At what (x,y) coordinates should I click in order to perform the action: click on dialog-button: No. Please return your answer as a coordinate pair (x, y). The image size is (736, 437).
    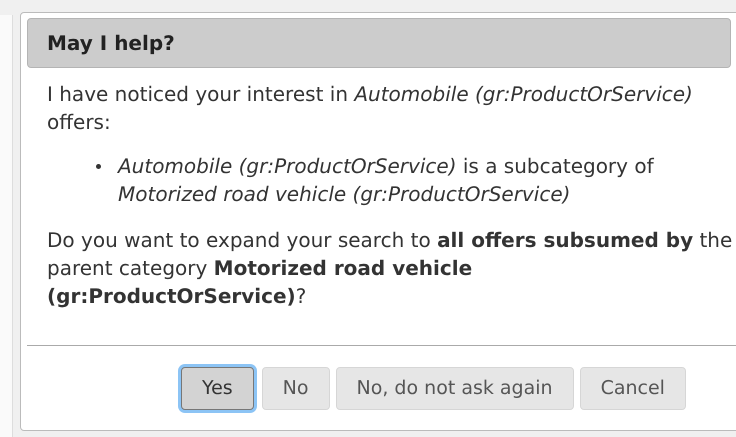
    Looking at the image, I should click on (296, 388).